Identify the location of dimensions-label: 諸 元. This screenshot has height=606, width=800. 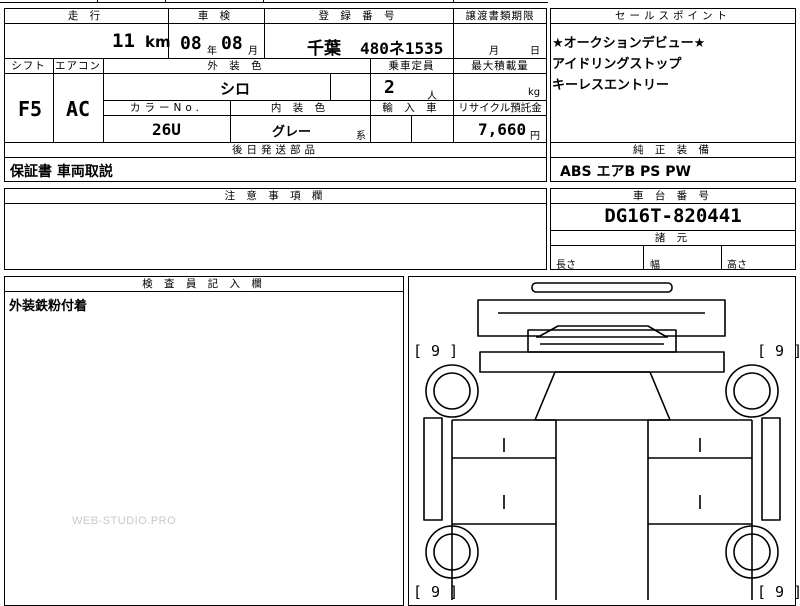
(673, 238).